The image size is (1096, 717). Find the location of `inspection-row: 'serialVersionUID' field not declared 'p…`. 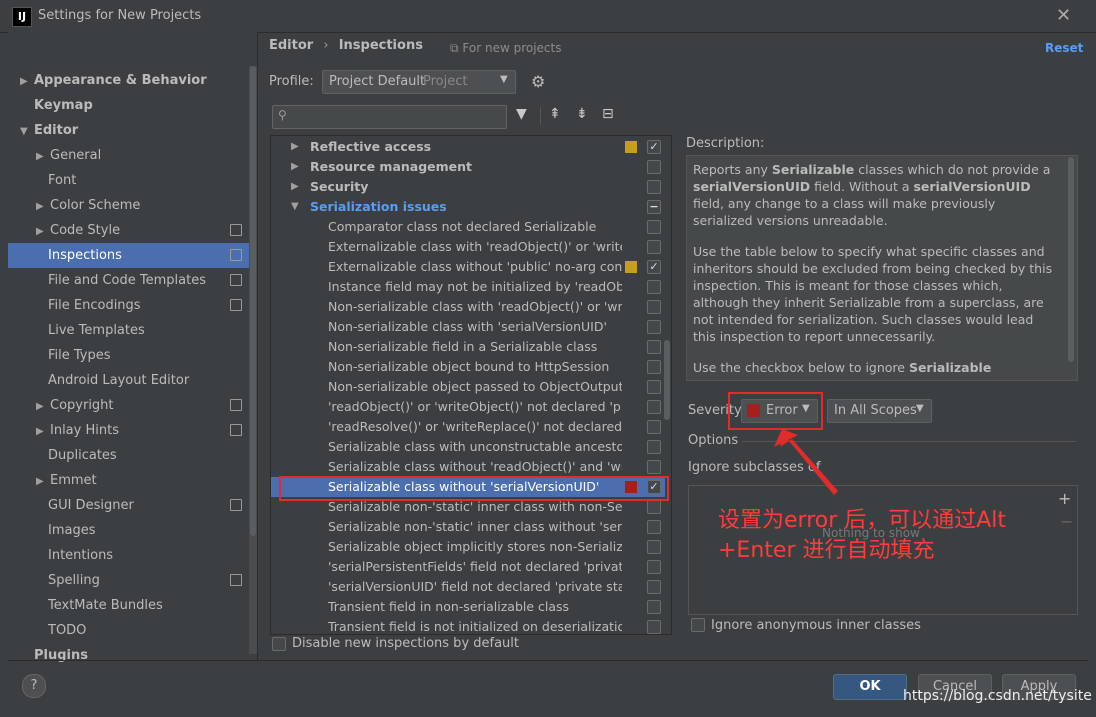

inspection-row: 'serialVersionUID' field not declared 'p… is located at coordinates (468, 587).